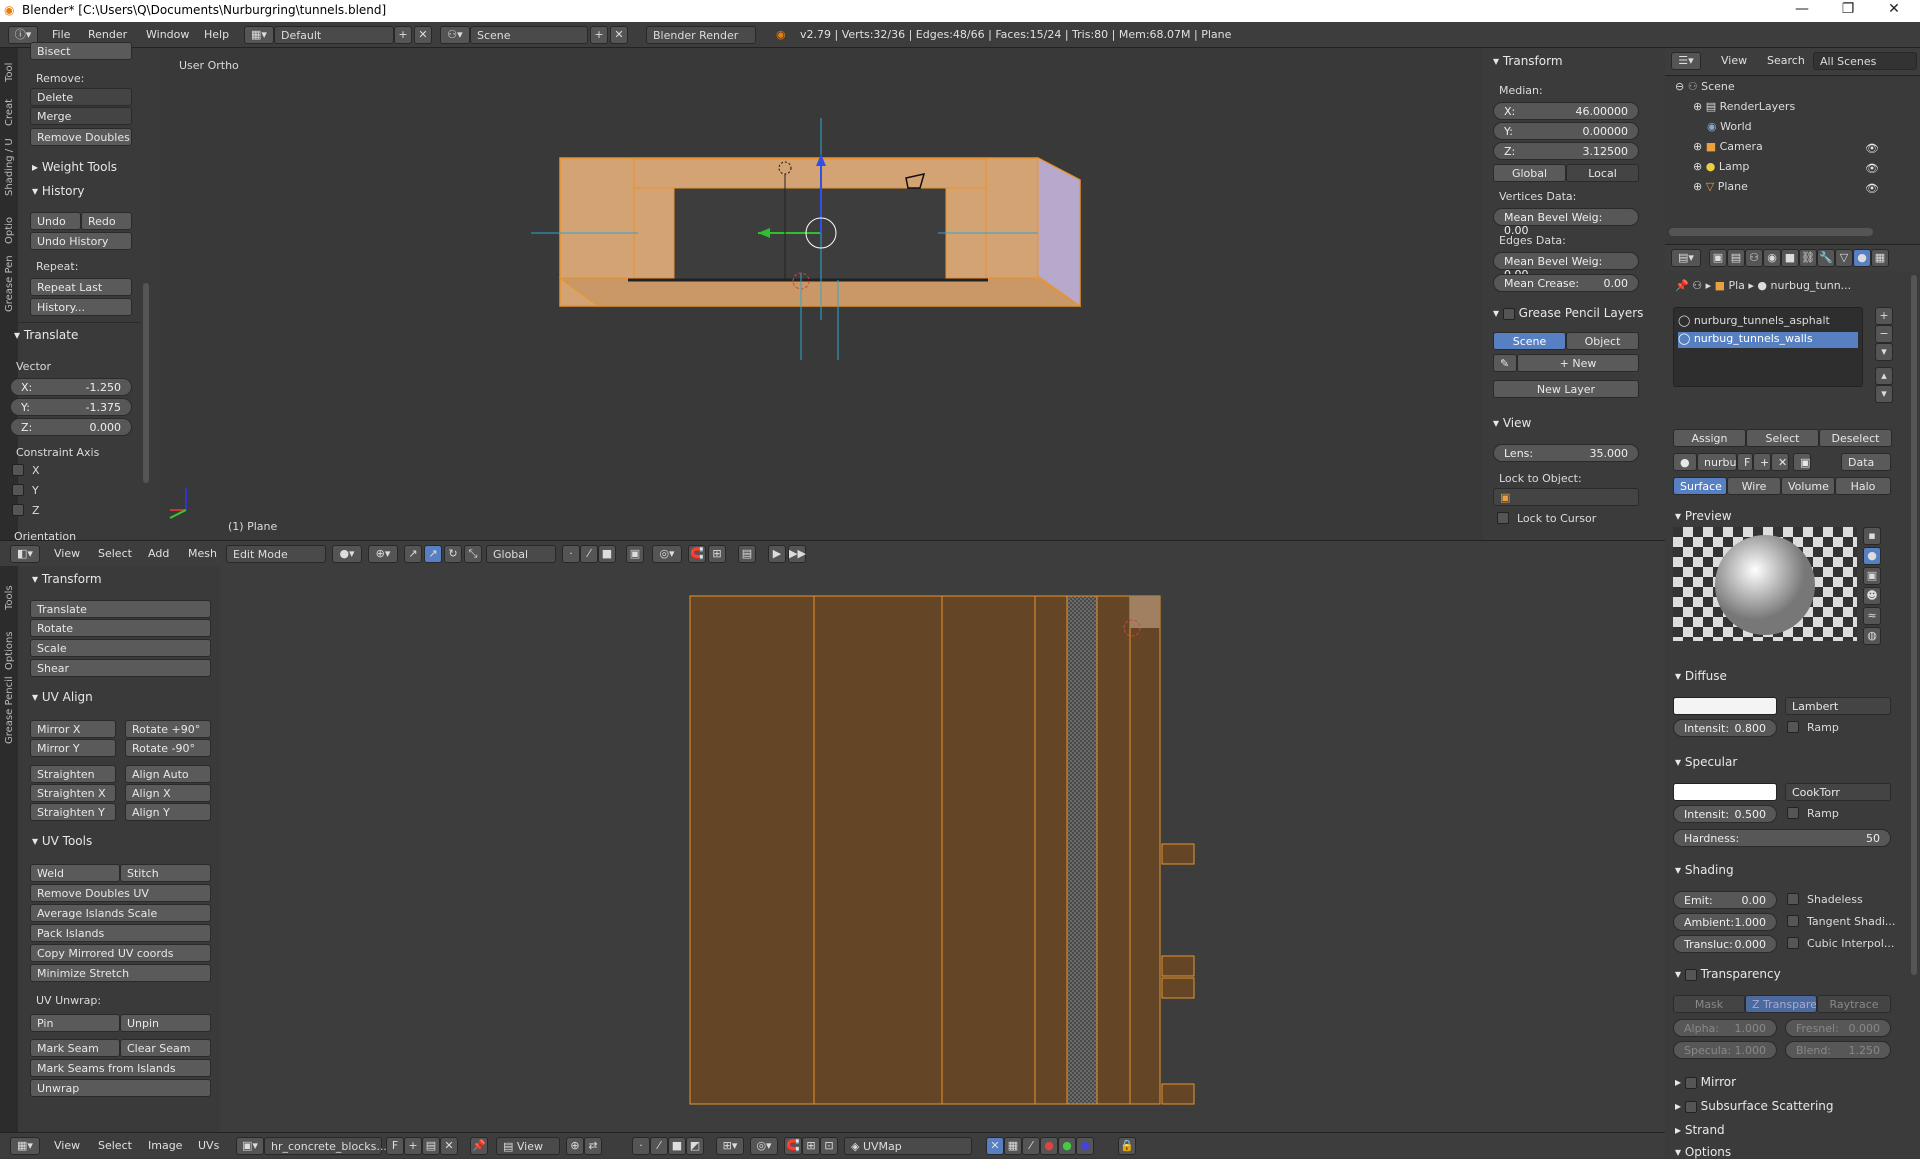 Image resolution: width=1920 pixels, height=1159 pixels. I want to click on properties-scrollbar, so click(1914, 625).